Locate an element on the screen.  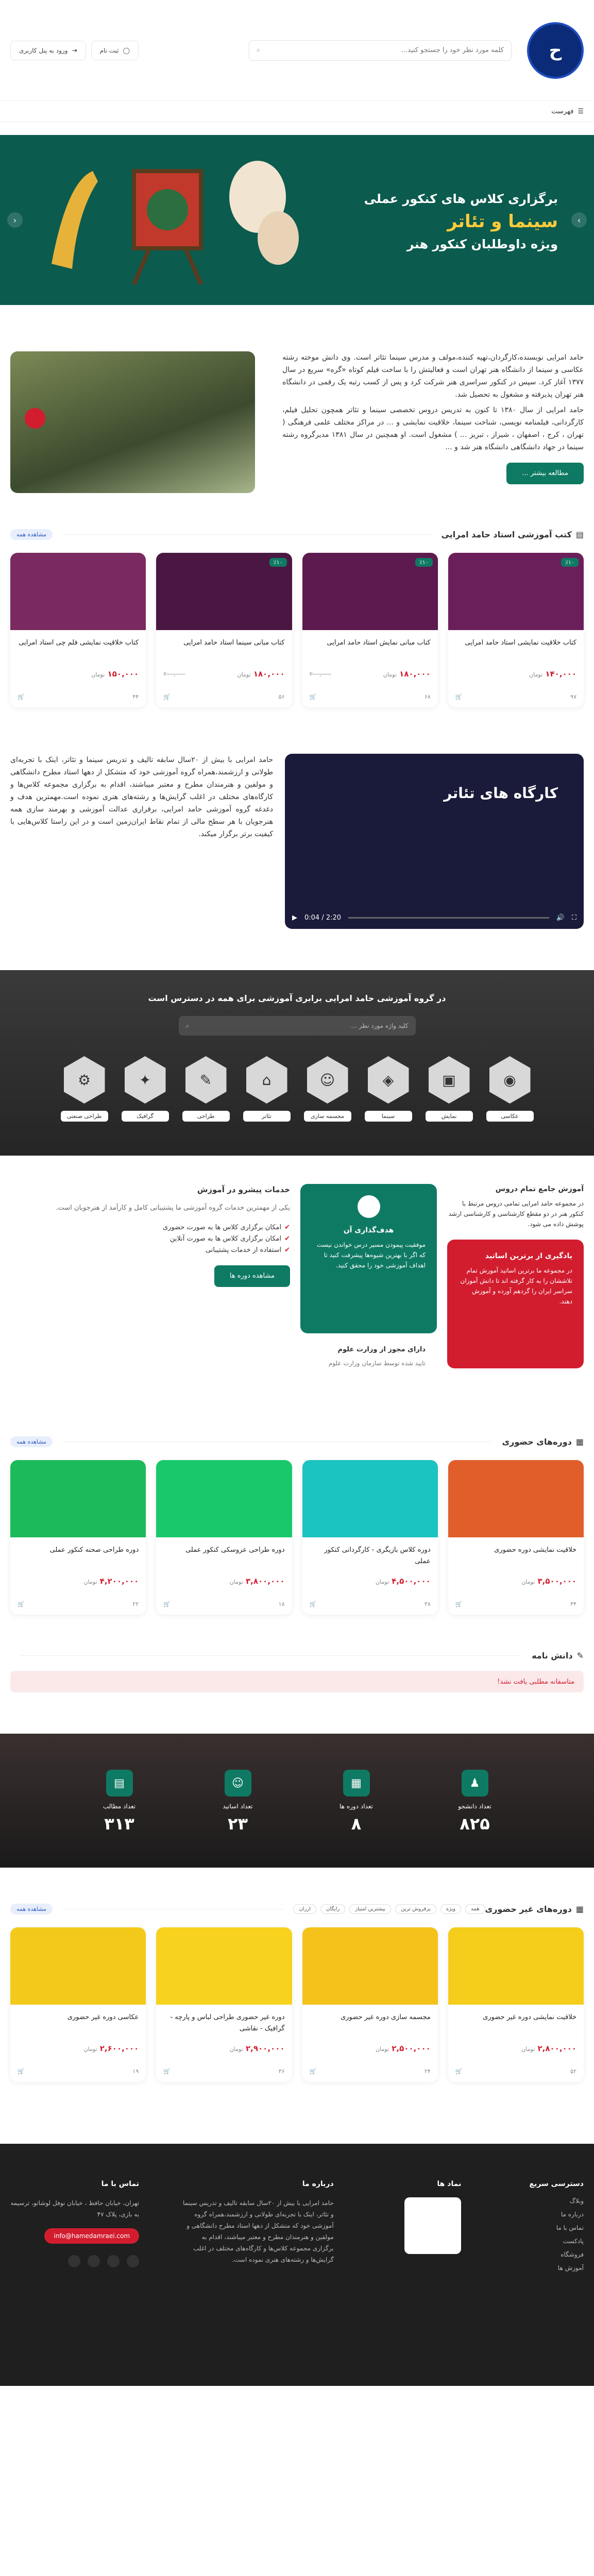
book-title: کتاب مبانی سینما استاد حامد امرایی is located at coordinates (223, 648).